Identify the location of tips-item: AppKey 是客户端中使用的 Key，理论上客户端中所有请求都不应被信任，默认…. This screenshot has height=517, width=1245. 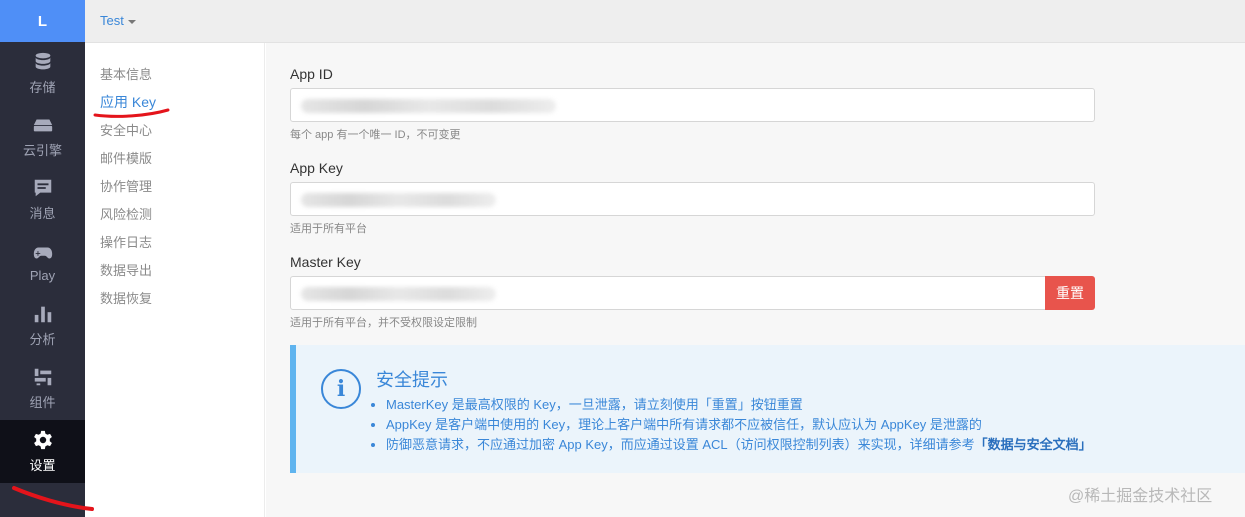
(739, 425).